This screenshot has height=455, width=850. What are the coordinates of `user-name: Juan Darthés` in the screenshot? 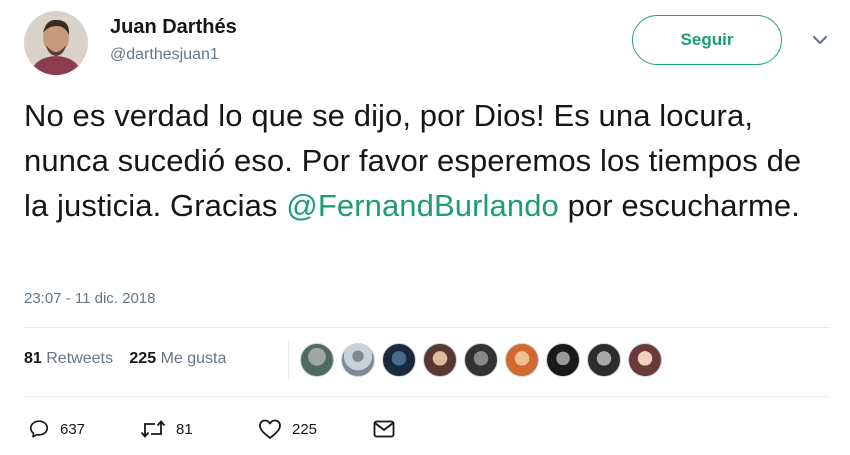 It's located at (173, 27).